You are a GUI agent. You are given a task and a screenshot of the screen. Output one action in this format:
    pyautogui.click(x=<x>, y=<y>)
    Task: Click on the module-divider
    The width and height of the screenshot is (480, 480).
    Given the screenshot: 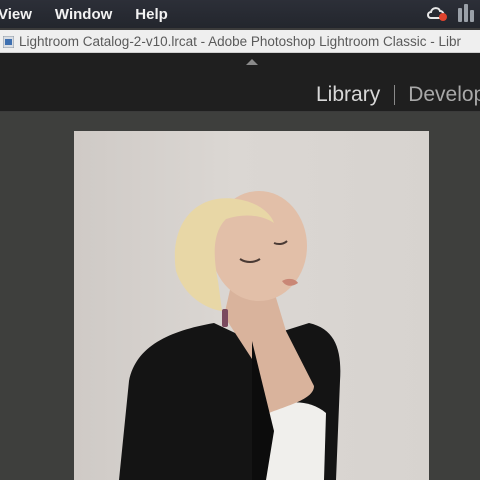 What is the action you would take?
    pyautogui.click(x=395, y=95)
    